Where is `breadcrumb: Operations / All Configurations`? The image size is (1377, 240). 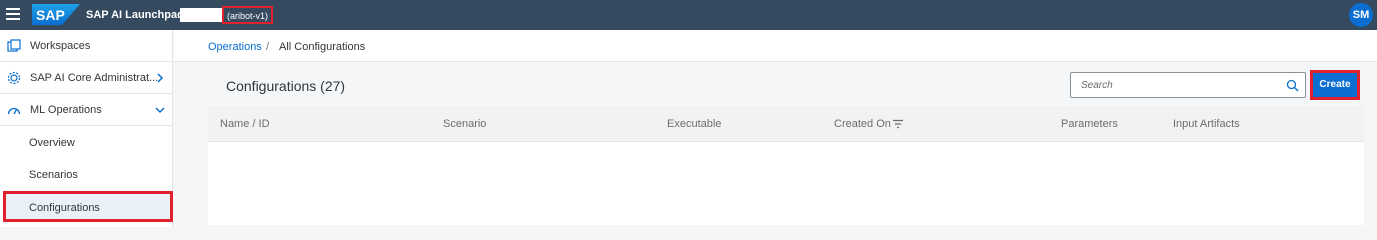
breadcrumb: Operations / All Configurations is located at coordinates (775, 46).